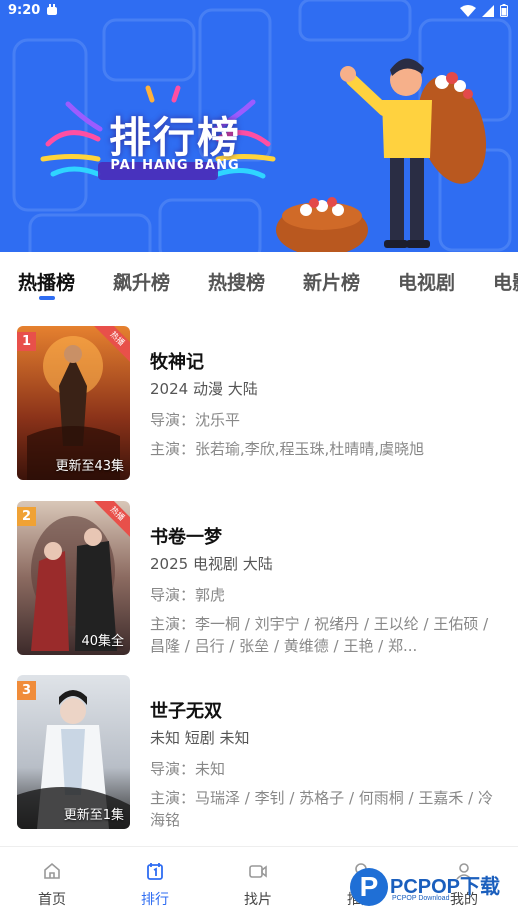  What do you see at coordinates (174, 137) in the screenshot?
I see `banner-title: 排行榜` at bounding box center [174, 137].